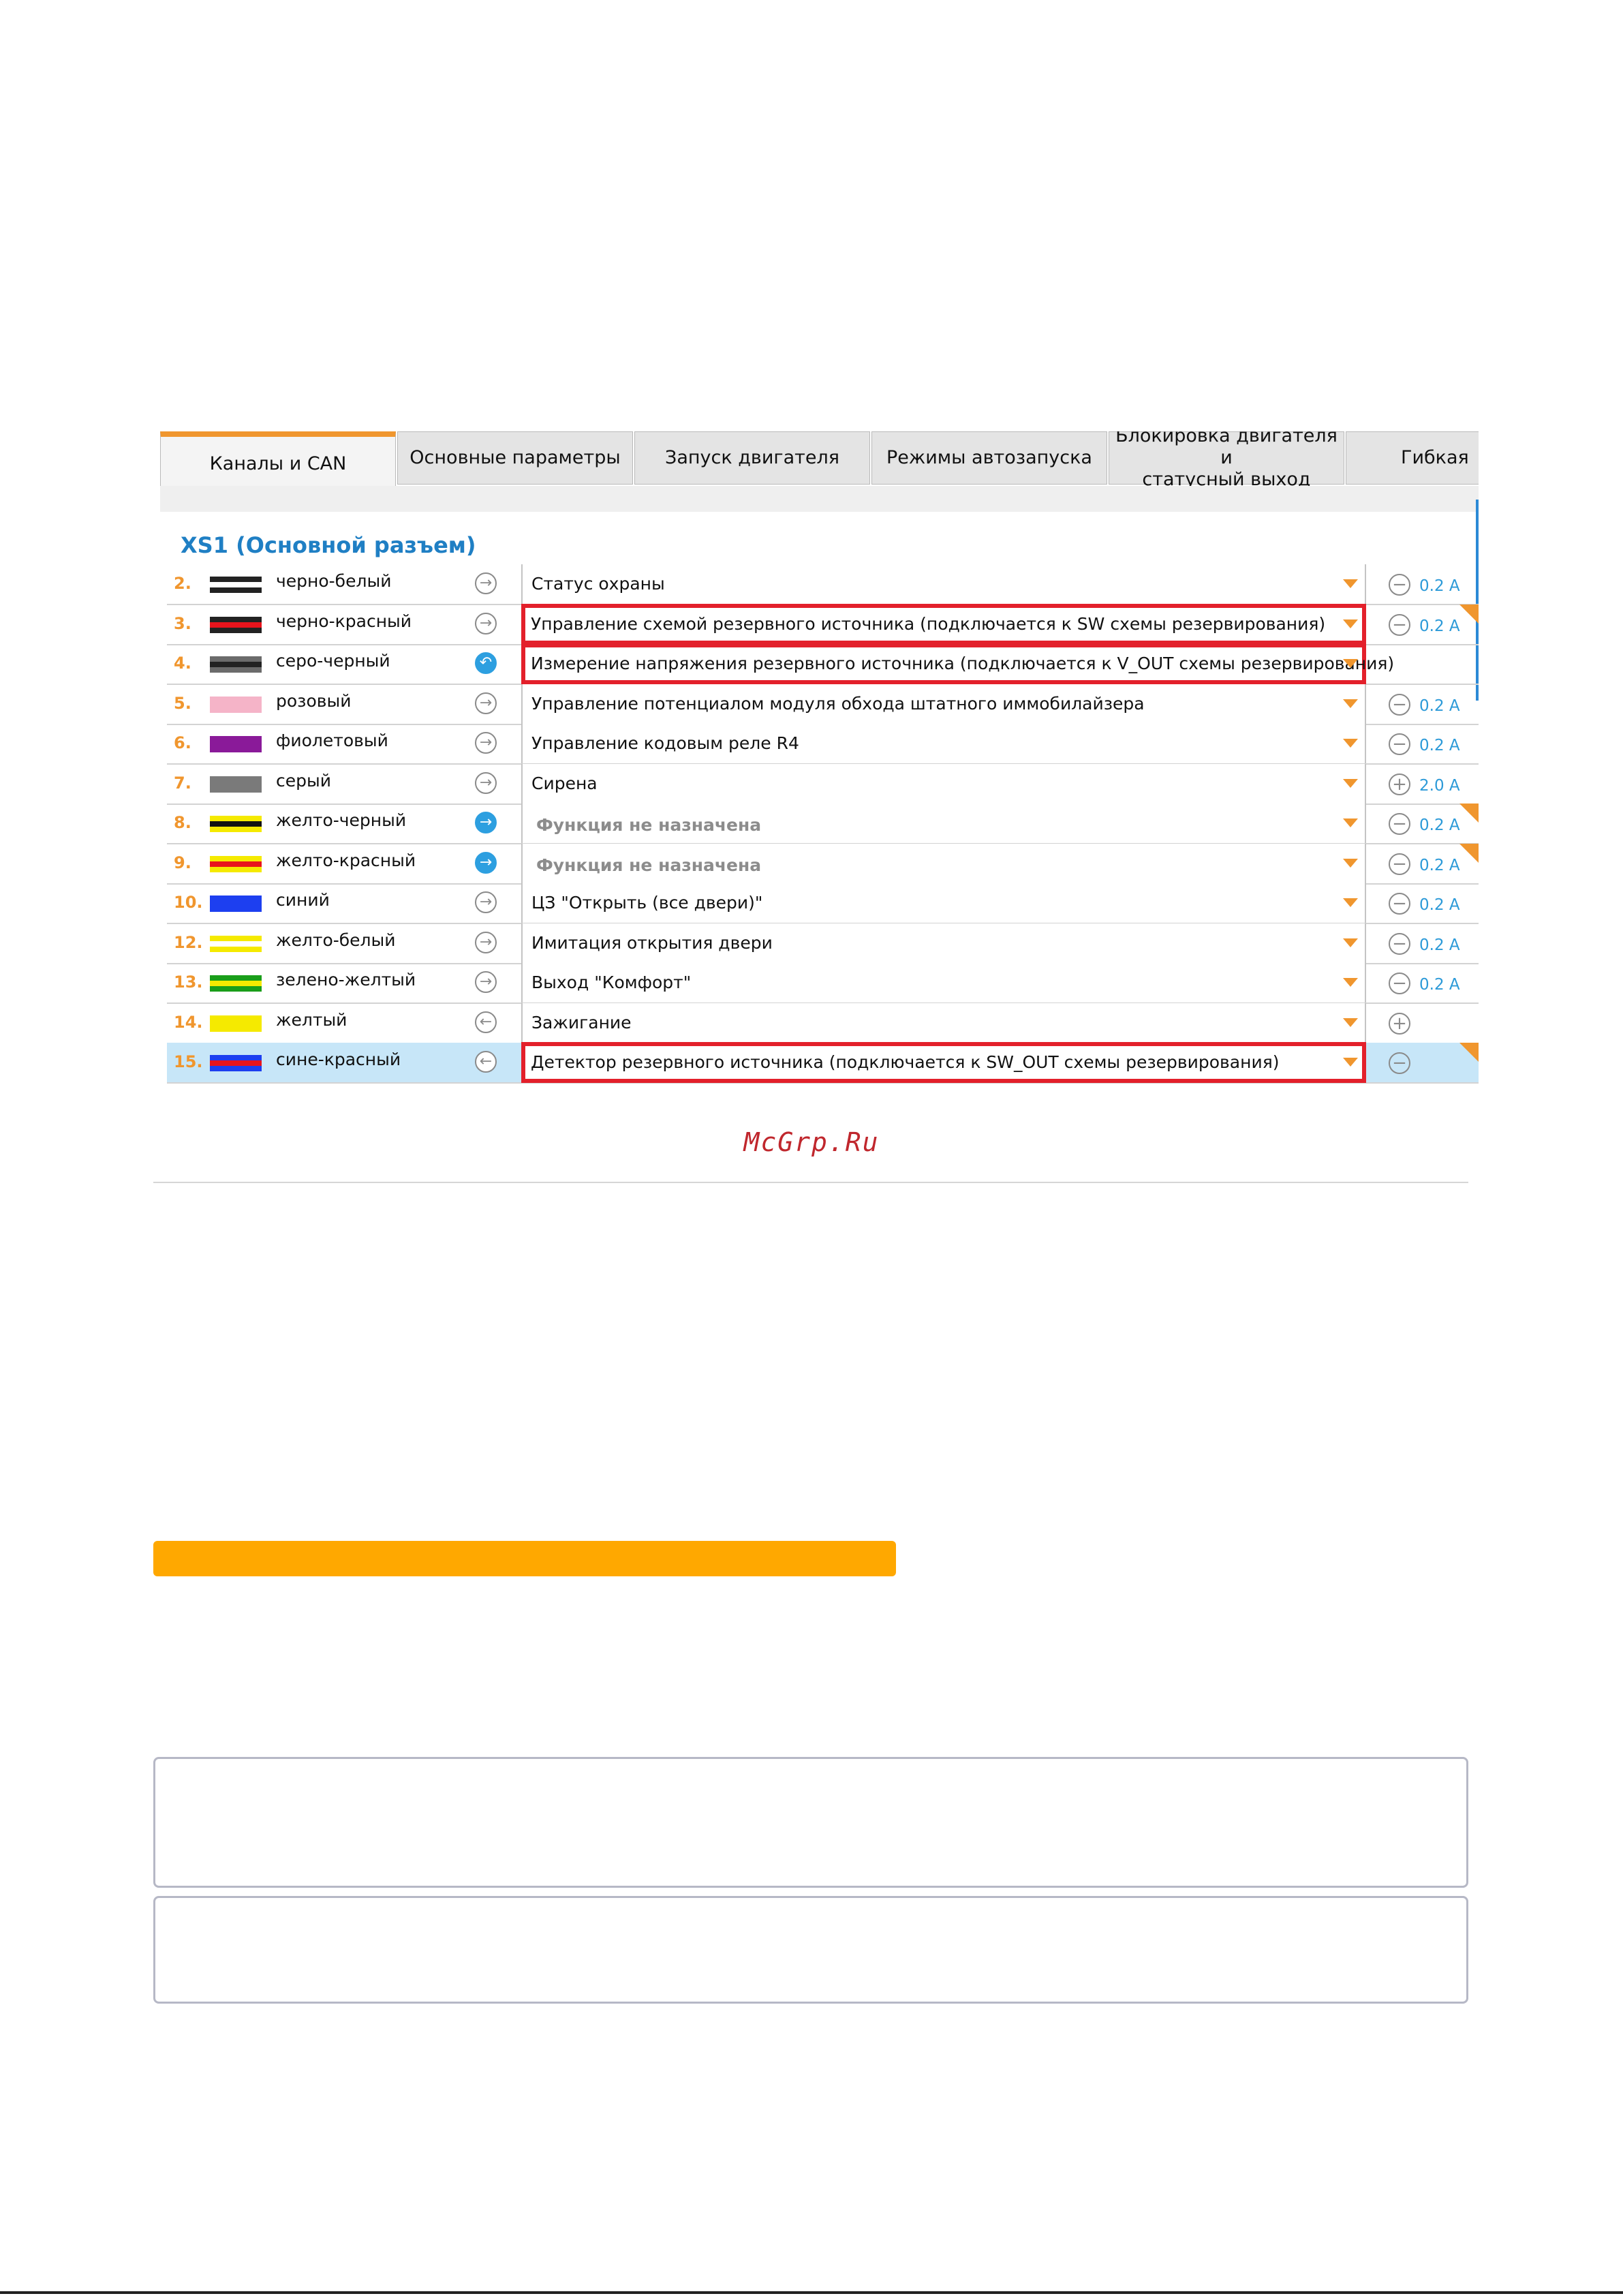 Image resolution: width=1623 pixels, height=2296 pixels. Describe the element at coordinates (486, 663) in the screenshot. I see `analog-input-icon: ↶` at that location.